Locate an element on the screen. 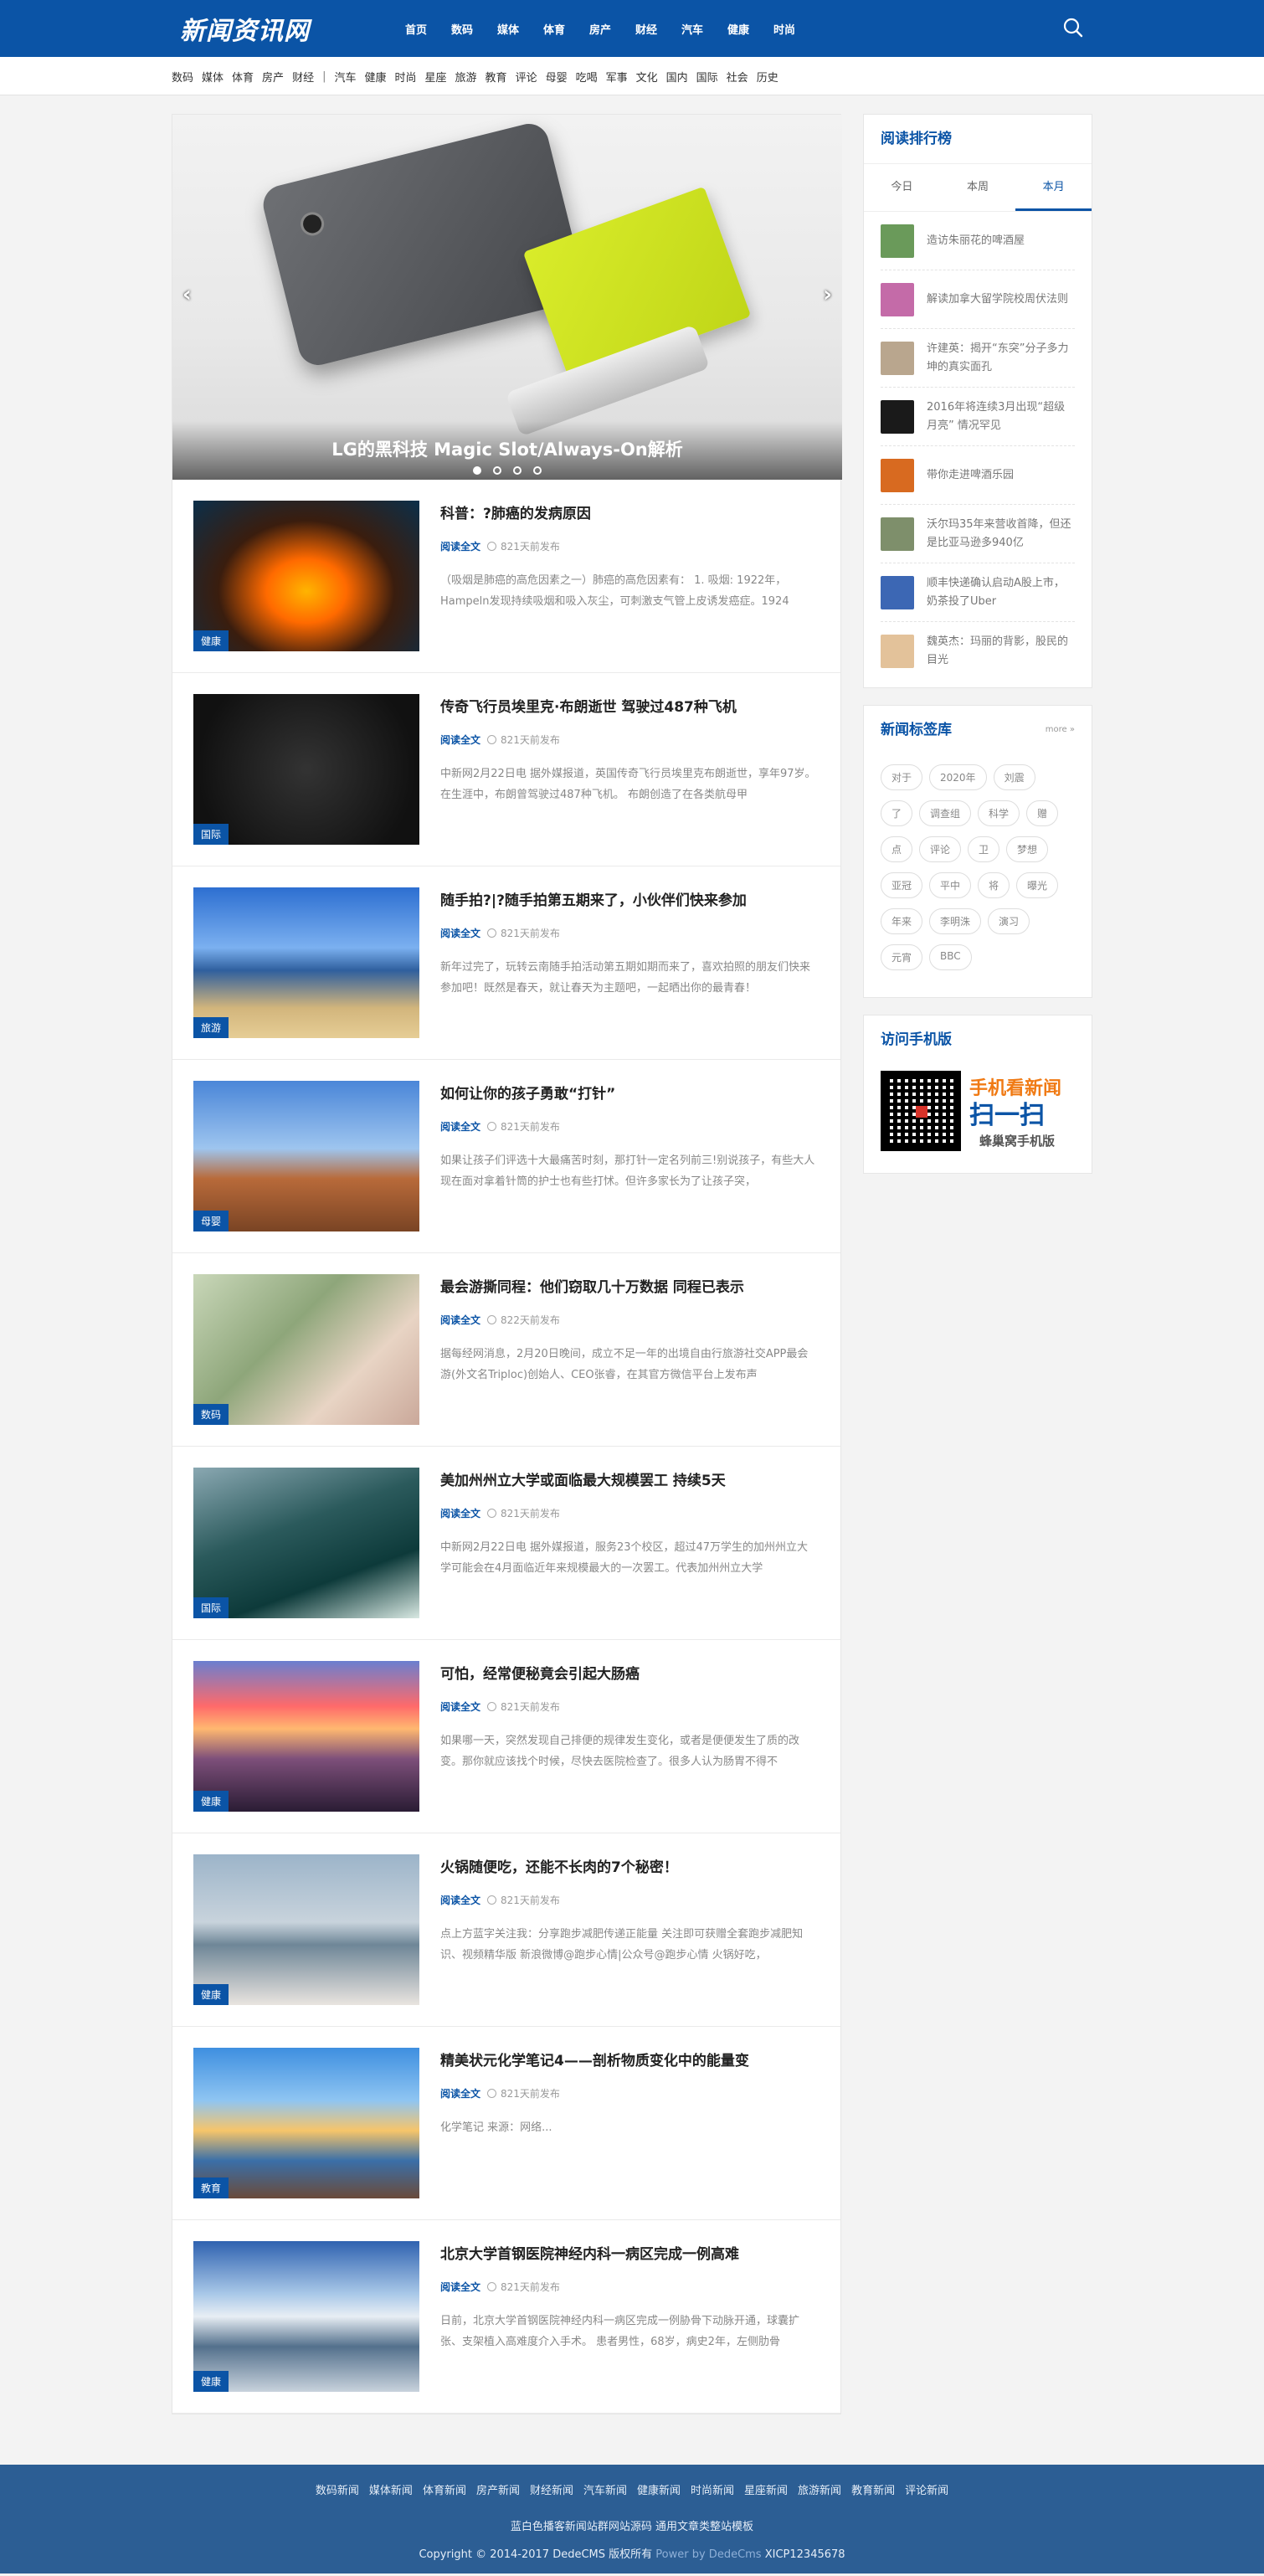 This screenshot has width=1264, height=2576. subnav-item: 军事 is located at coordinates (617, 77).